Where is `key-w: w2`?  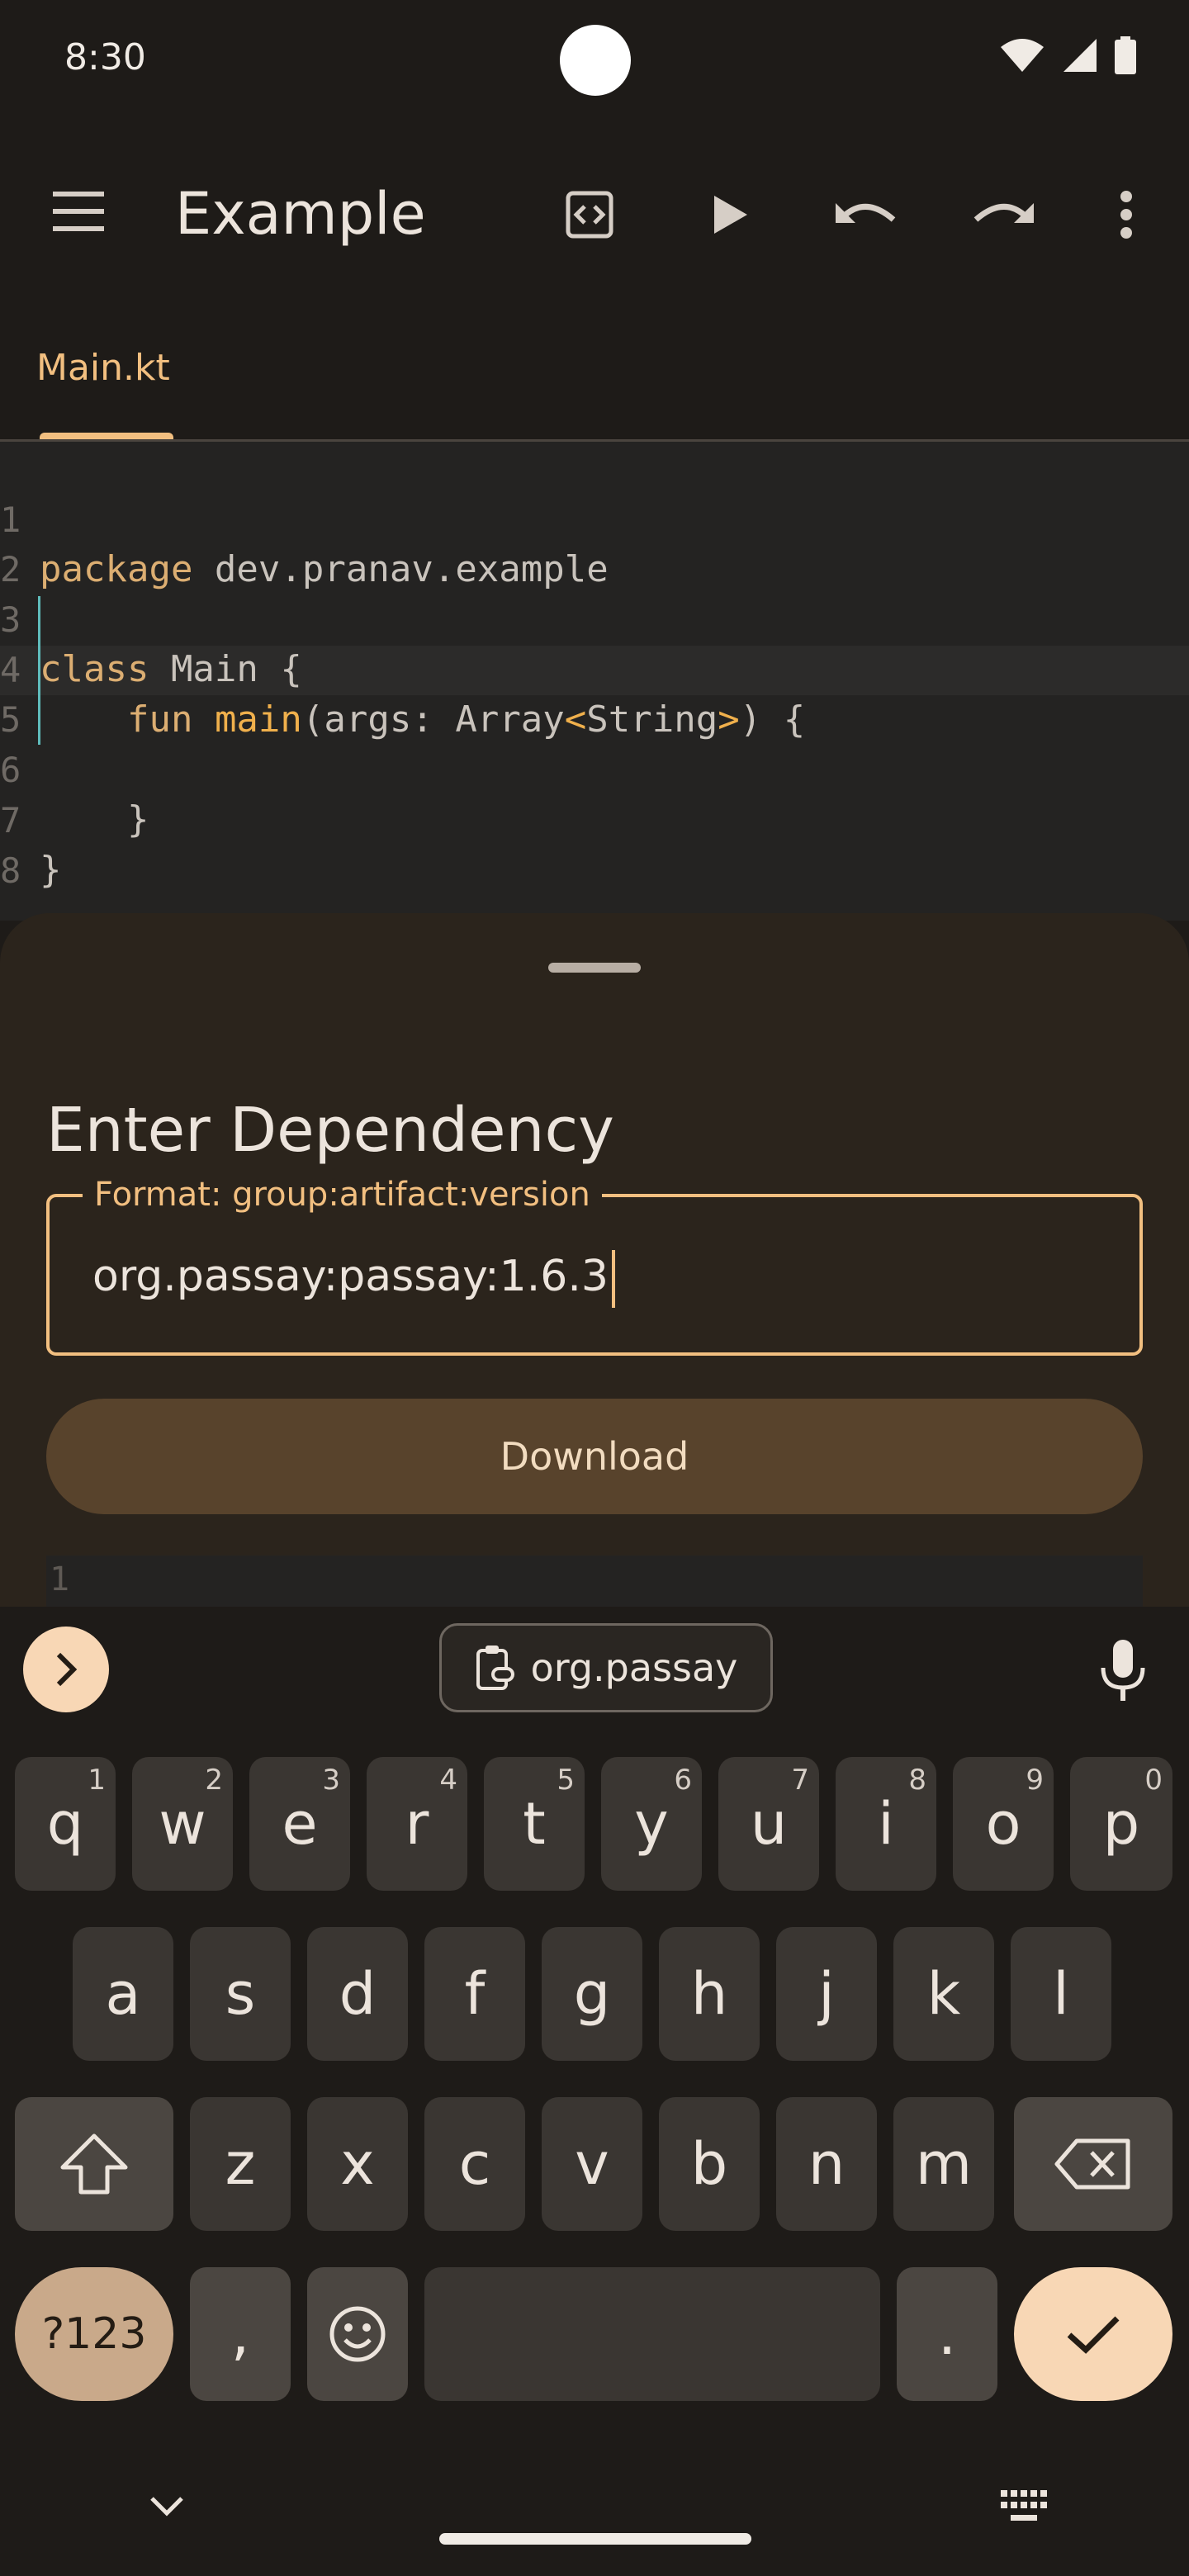
key-w: w2 is located at coordinates (182, 1824).